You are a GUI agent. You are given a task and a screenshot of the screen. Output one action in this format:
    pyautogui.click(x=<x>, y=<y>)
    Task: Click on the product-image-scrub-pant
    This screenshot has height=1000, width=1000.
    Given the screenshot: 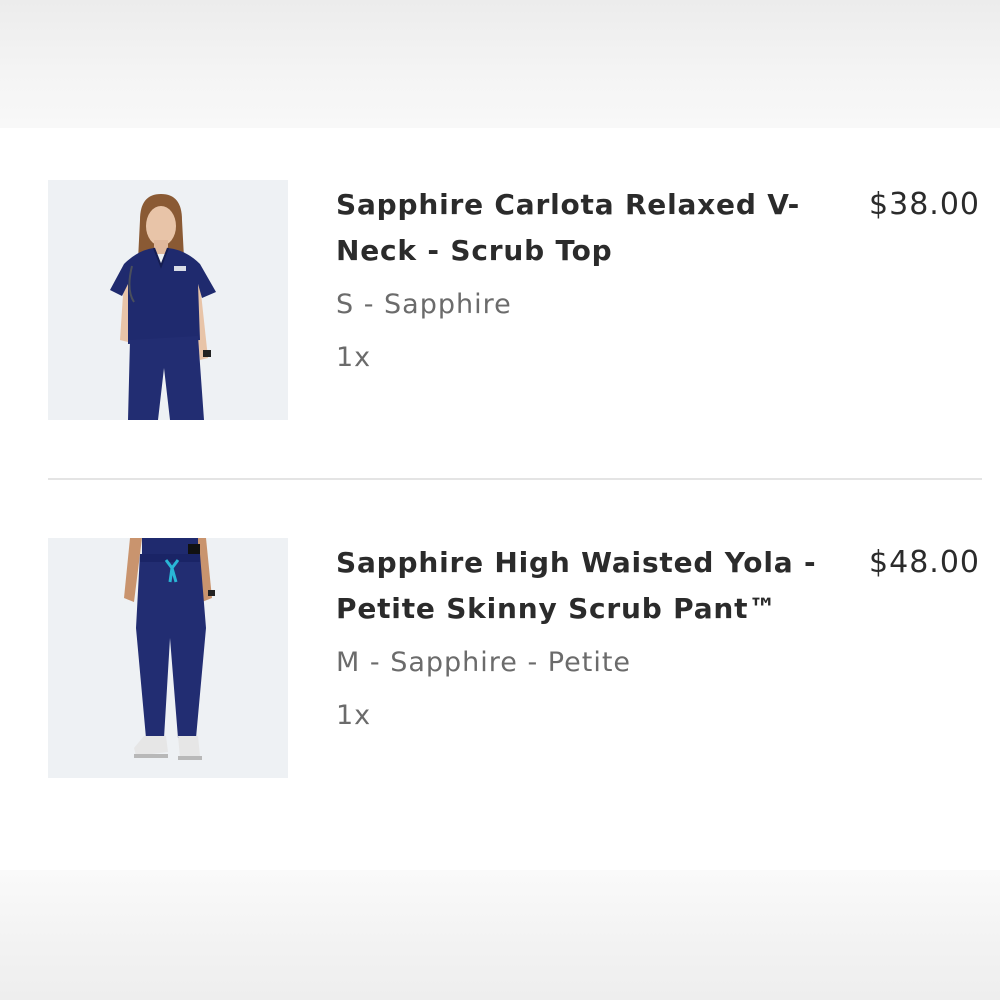 What is the action you would take?
    pyautogui.click(x=168, y=658)
    